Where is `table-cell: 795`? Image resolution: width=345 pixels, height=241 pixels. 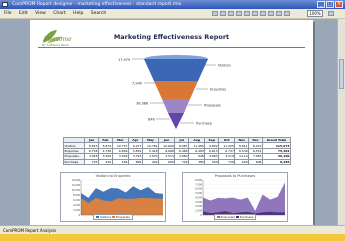 table-cell: 795 is located at coordinates (91, 161).